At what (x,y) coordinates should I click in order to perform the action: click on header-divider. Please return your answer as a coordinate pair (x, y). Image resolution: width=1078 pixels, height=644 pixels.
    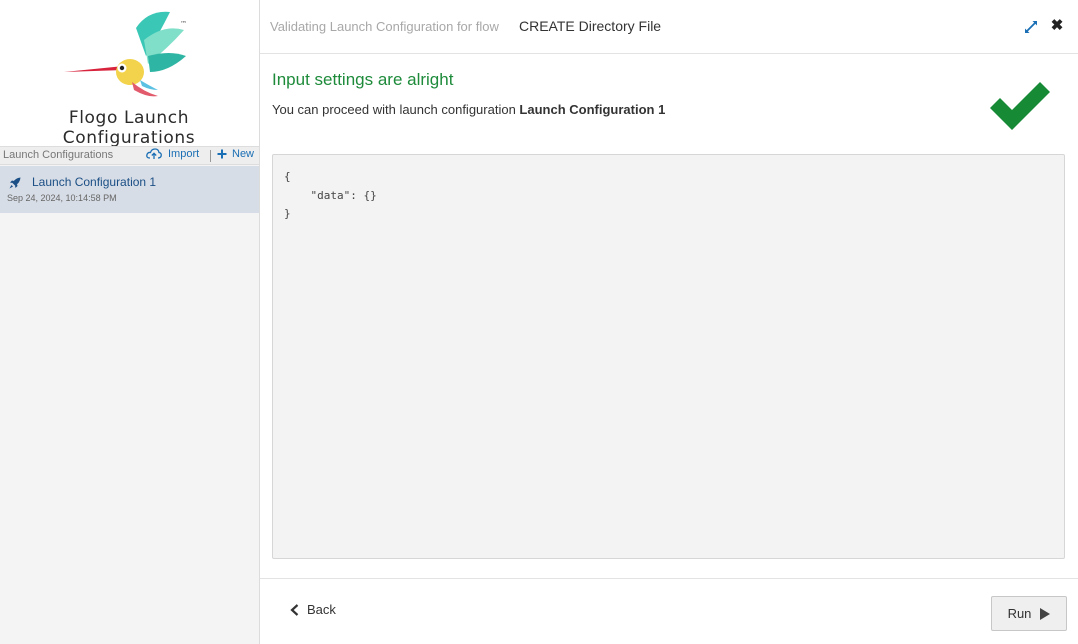
    Looking at the image, I should click on (210, 156).